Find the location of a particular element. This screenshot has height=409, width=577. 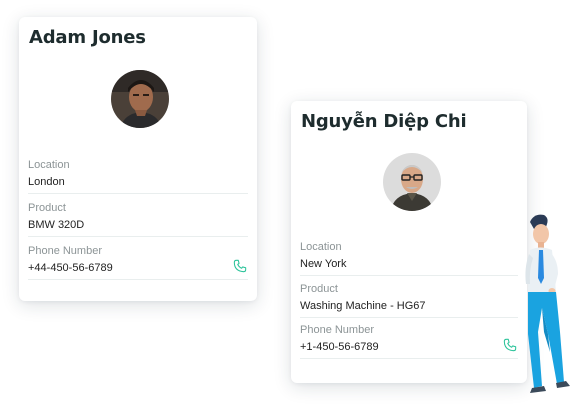

phone-value: +44-450-56-6789 is located at coordinates (70, 268).